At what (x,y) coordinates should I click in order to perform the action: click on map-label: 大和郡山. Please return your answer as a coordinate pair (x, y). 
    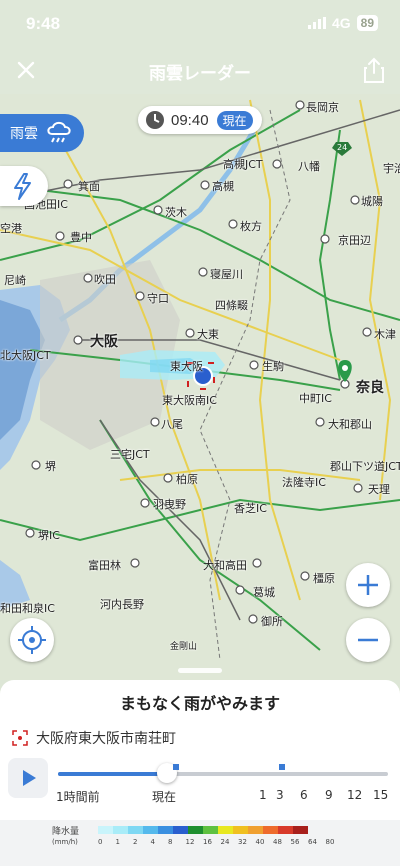
    Looking at the image, I should click on (350, 424).